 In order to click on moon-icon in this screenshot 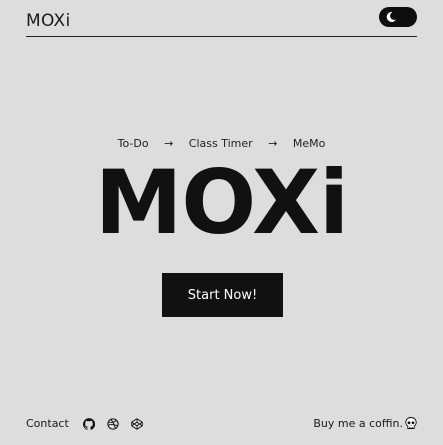, I will do `click(391, 16)`.